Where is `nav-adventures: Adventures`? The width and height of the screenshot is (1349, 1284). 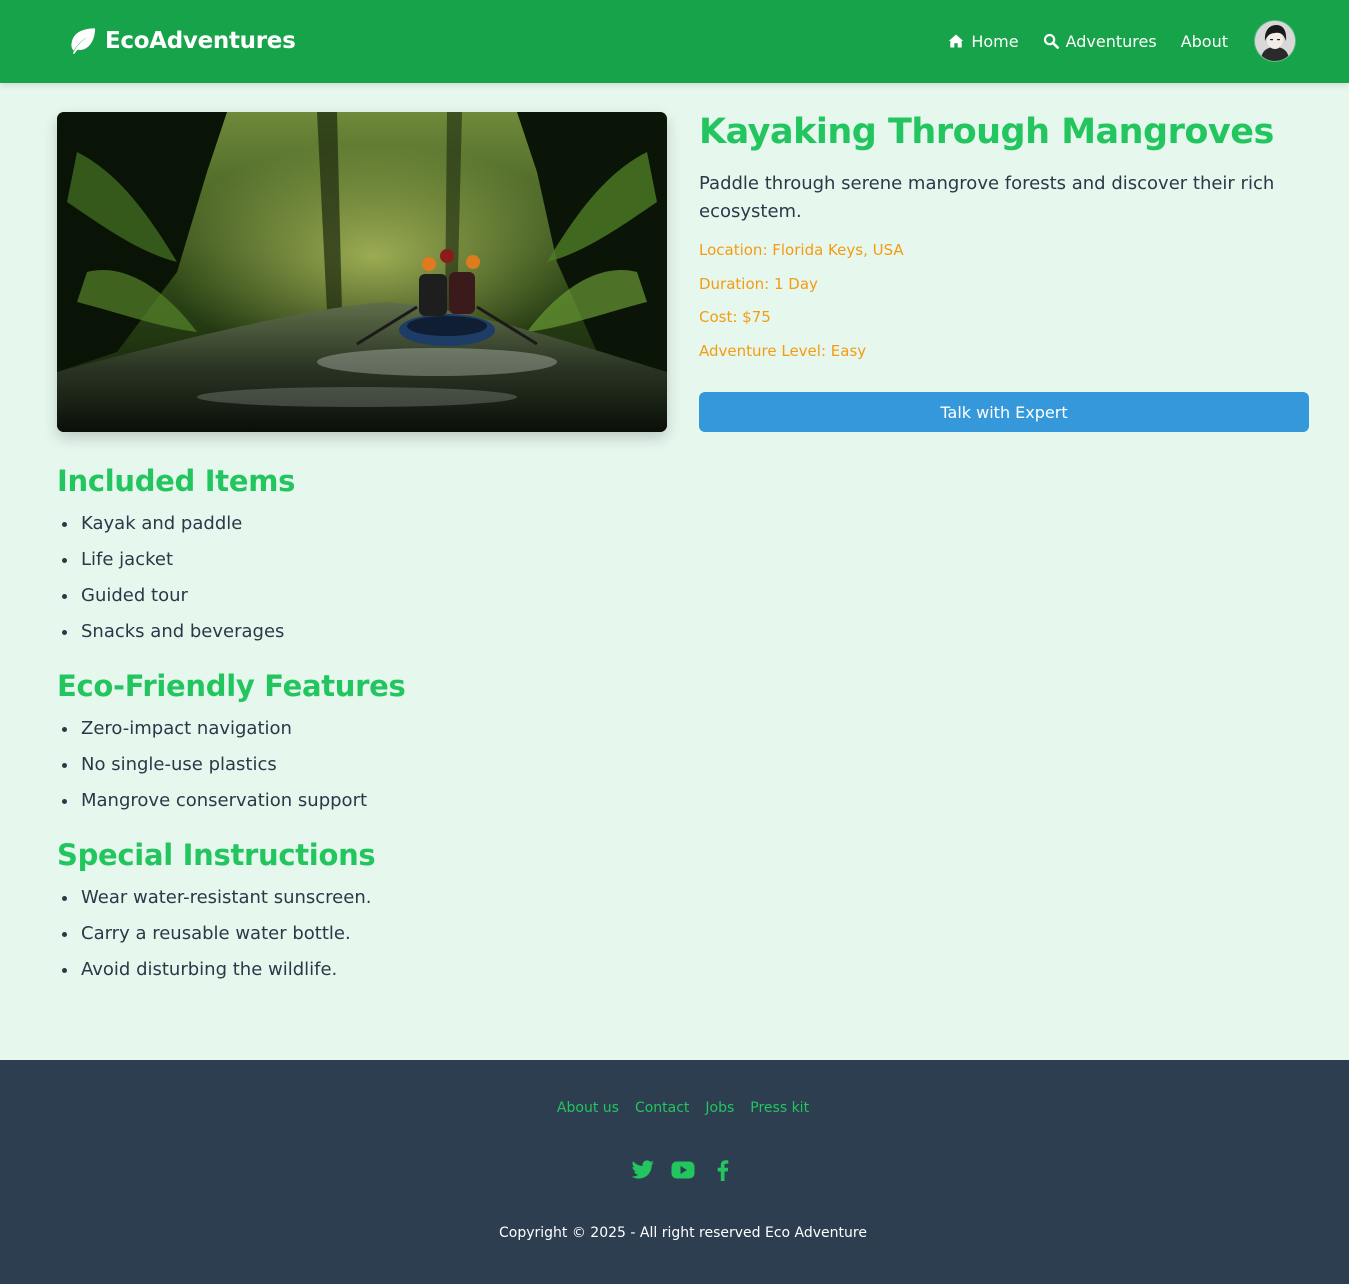 nav-adventures: Adventures is located at coordinates (1100, 41).